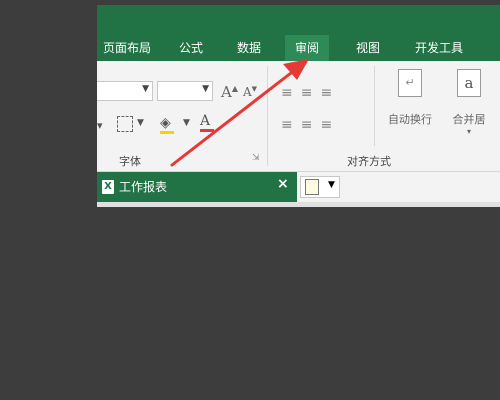 This screenshot has height=400, width=500. I want to click on wrap-text-icon: ↵, so click(410, 83).